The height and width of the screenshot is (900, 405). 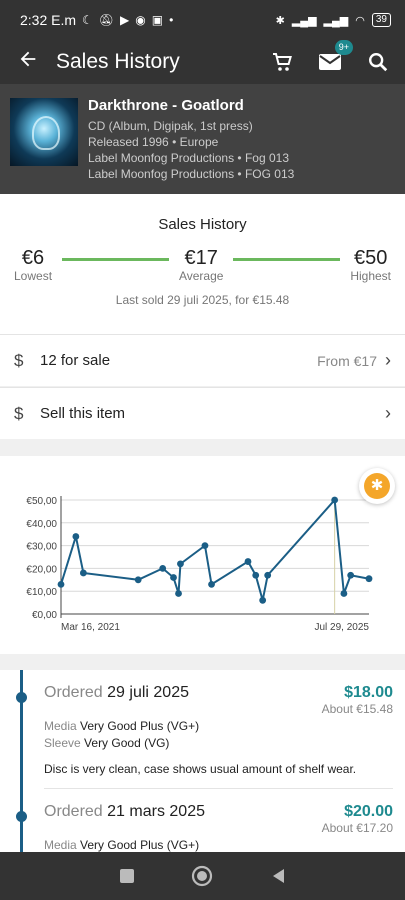 I want to click on order-date: 29 juli 2025, so click(x=148, y=692).